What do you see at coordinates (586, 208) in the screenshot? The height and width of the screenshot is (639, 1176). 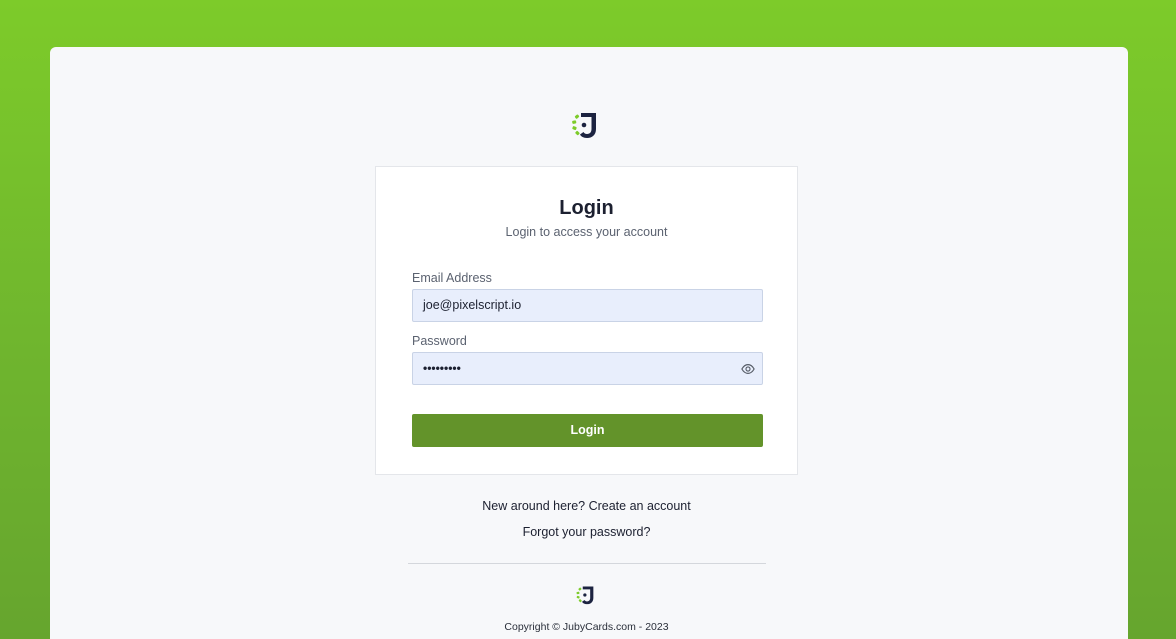 I see `login-title: Login` at bounding box center [586, 208].